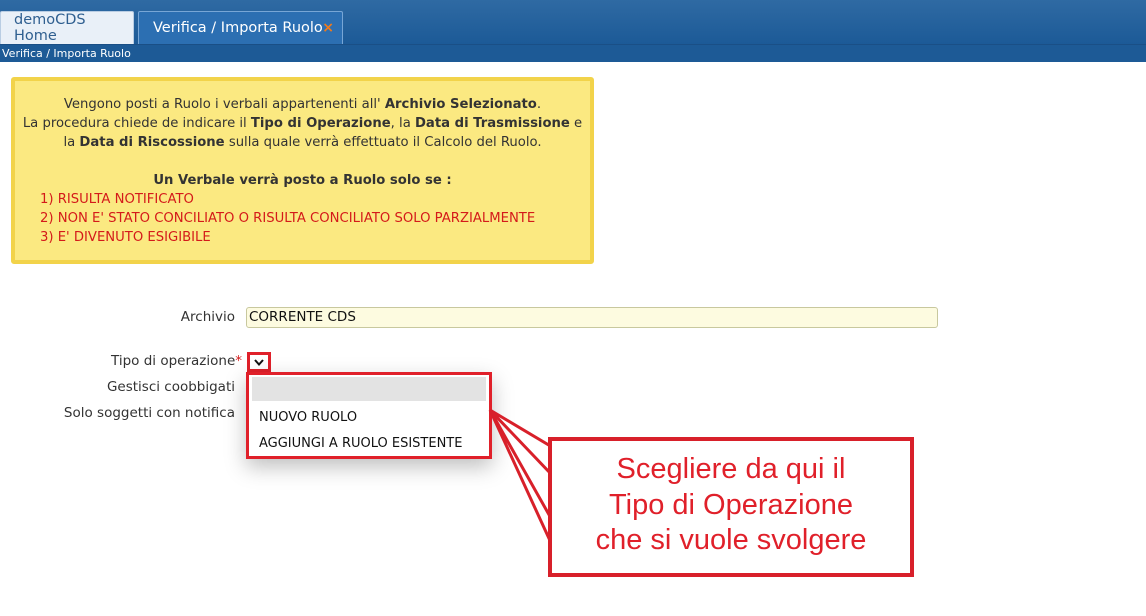 The height and width of the screenshot is (616, 1146). What do you see at coordinates (369, 443) in the screenshot?
I see `dropdown-option-aggiungi-ruolo: AGGIUNGI A RUOLO ESISTENTE` at bounding box center [369, 443].